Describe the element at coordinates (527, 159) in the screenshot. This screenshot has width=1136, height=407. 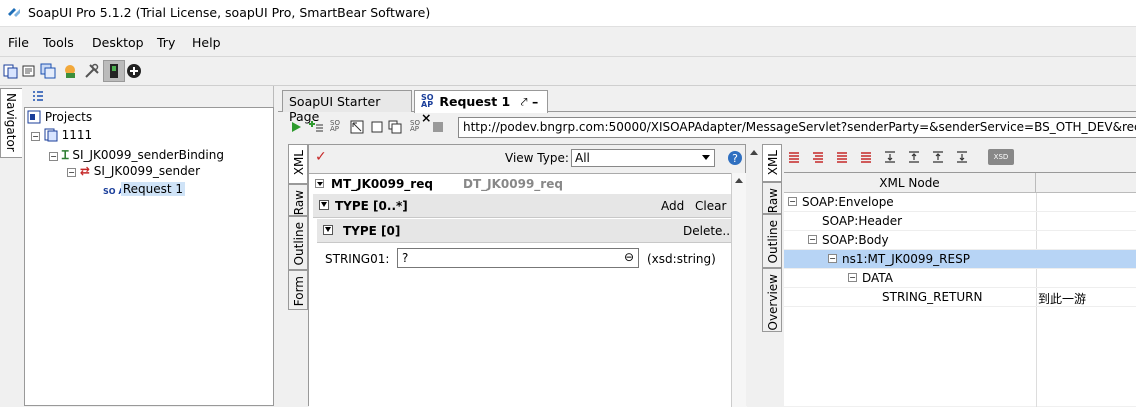
I see `request-editor-header: ✓ View Type: All ?` at that location.